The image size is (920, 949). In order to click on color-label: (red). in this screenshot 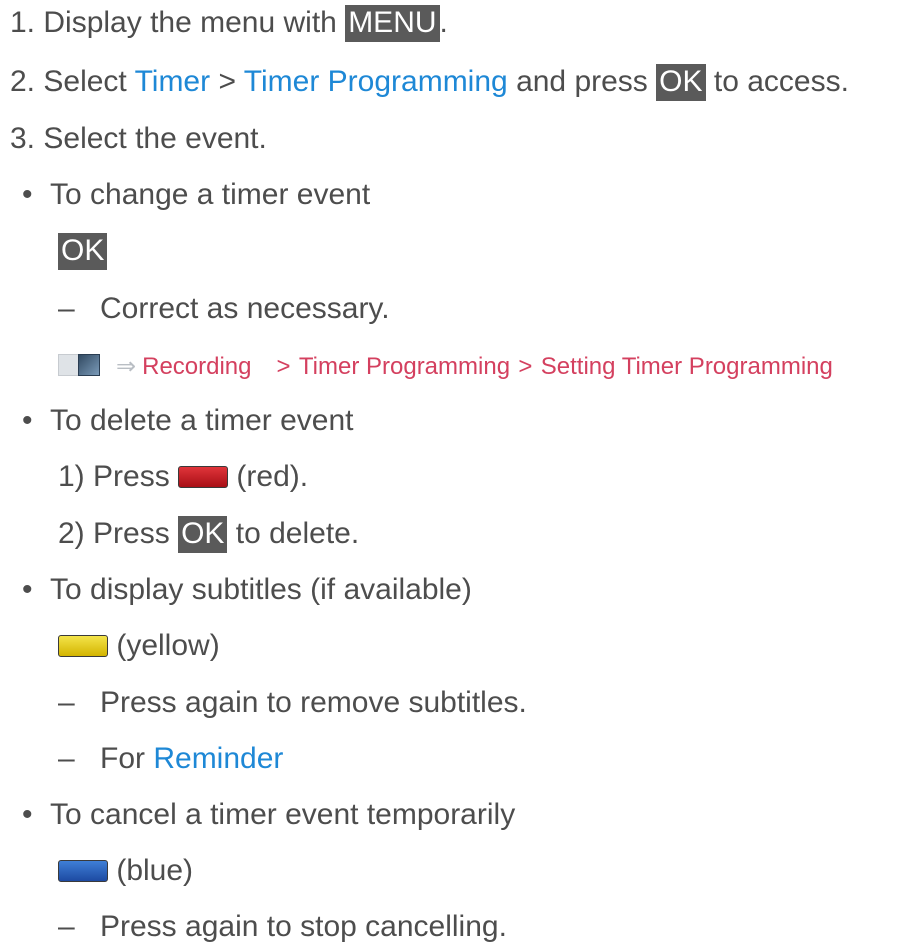, I will do `click(272, 476)`.